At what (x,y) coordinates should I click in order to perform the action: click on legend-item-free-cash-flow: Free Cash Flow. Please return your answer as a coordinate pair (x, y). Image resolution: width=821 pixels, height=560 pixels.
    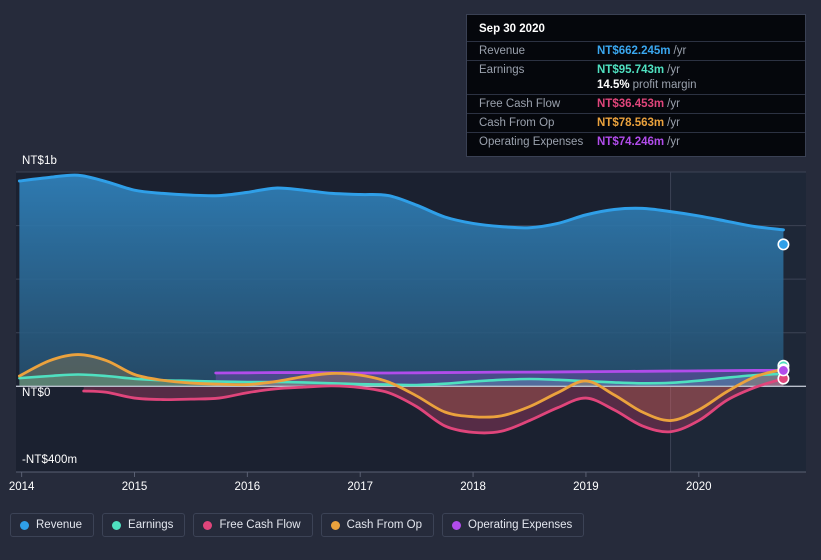
    Looking at the image, I should click on (253, 525).